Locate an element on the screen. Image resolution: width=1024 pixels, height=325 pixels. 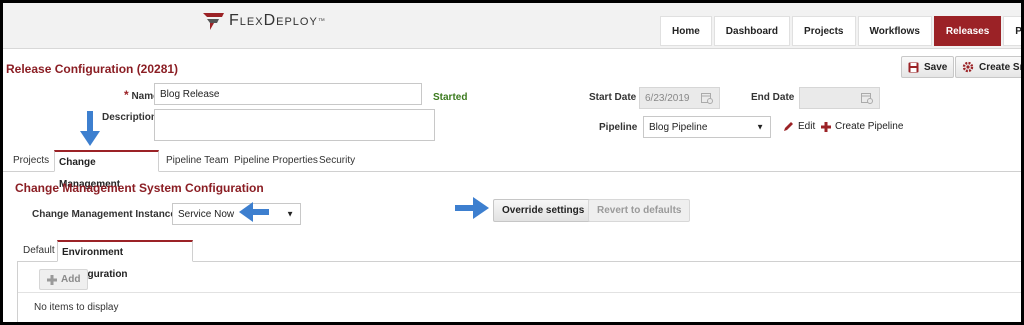
tab-security: Security is located at coordinates (337, 161).